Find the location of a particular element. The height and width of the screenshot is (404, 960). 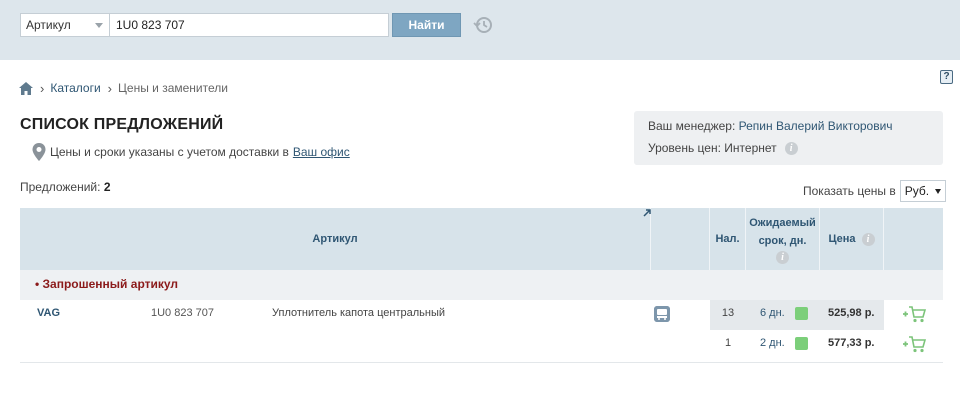

row-stock: 13 is located at coordinates (728, 315).